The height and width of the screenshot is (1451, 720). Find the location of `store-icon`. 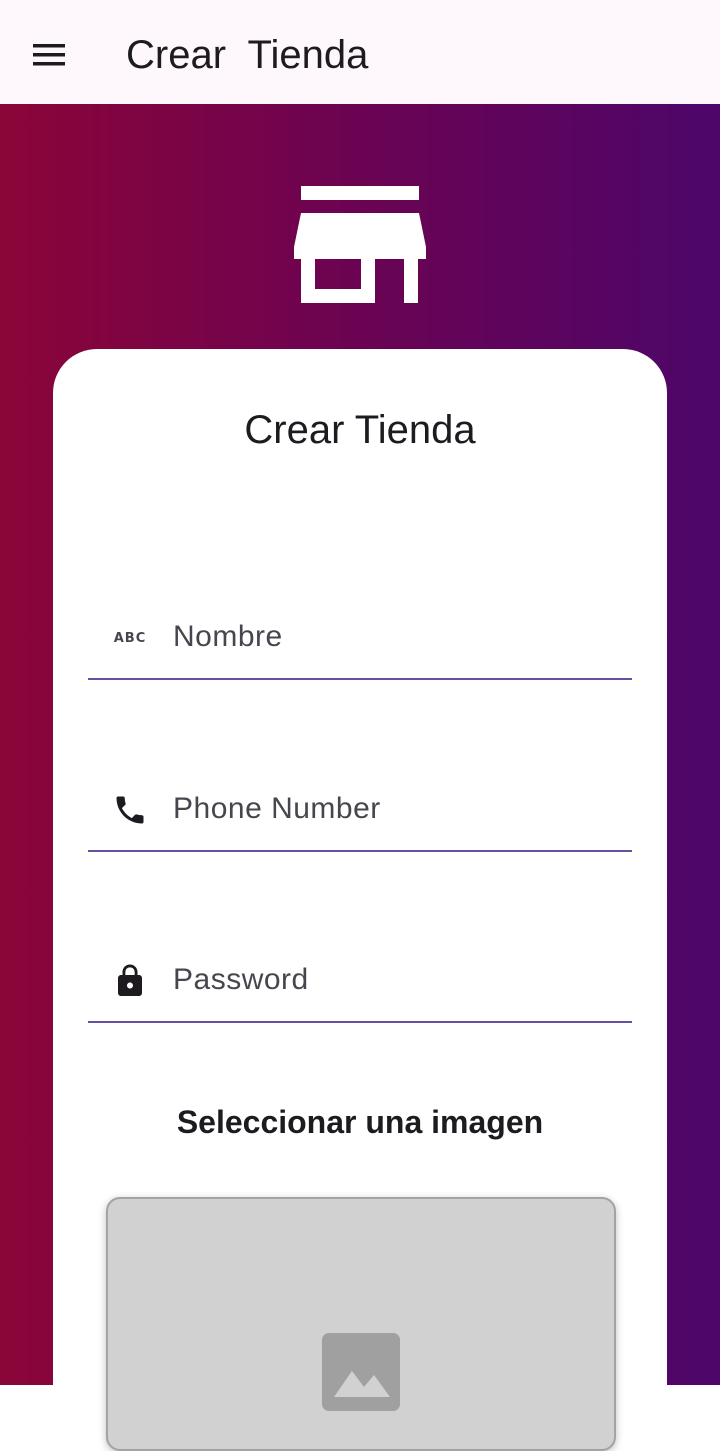

store-icon is located at coordinates (360, 244).